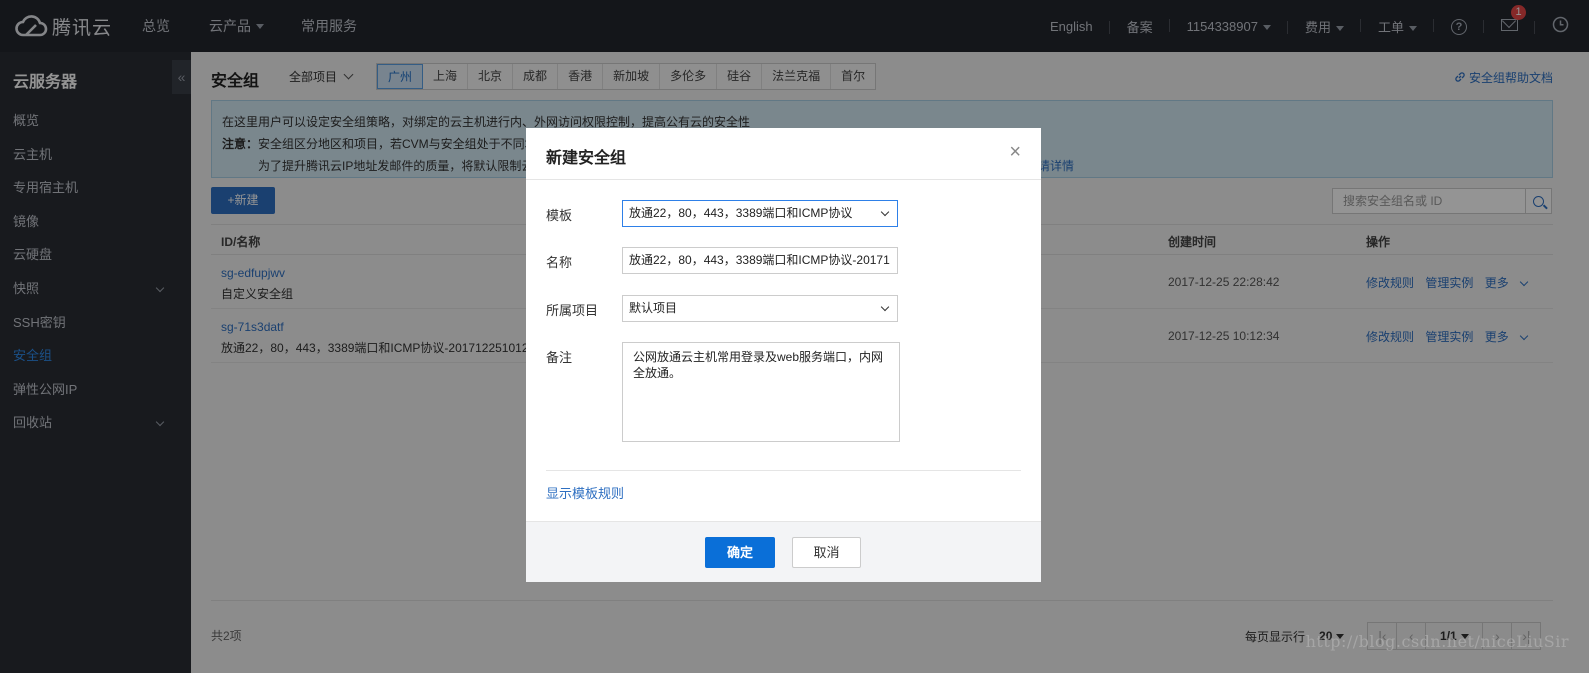 This screenshot has height=673, width=1589. Describe the element at coordinates (586, 158) in the screenshot. I see `dialog-title: 新建安全组` at that location.